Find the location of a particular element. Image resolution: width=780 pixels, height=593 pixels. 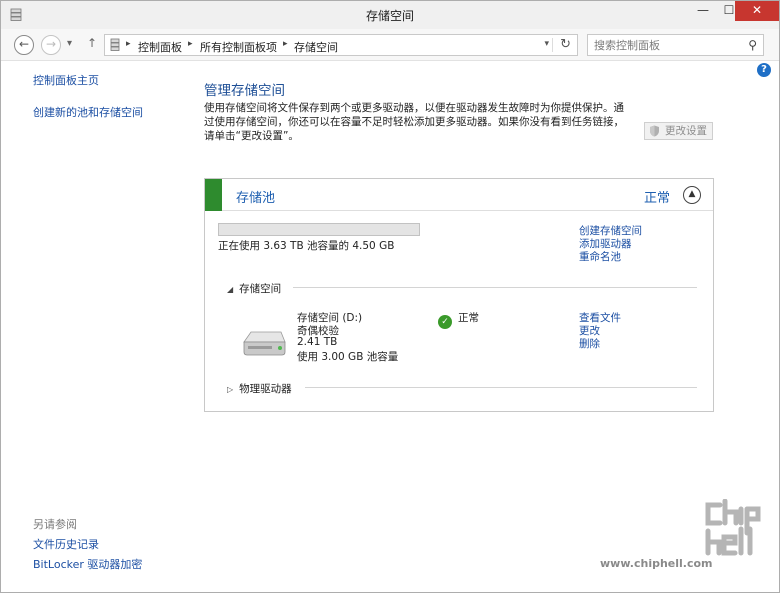

breadcrumb: ▸ 控制面板 ▸ 所有控制面板项 ▸ 存储空间 ▾ ↻ is located at coordinates (341, 45).